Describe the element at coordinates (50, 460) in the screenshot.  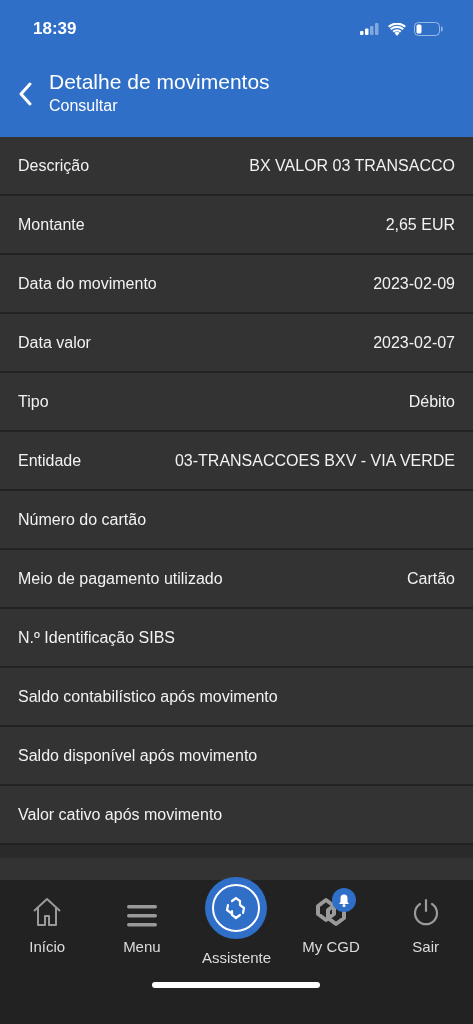
I see `field-label: Entidade` at that location.